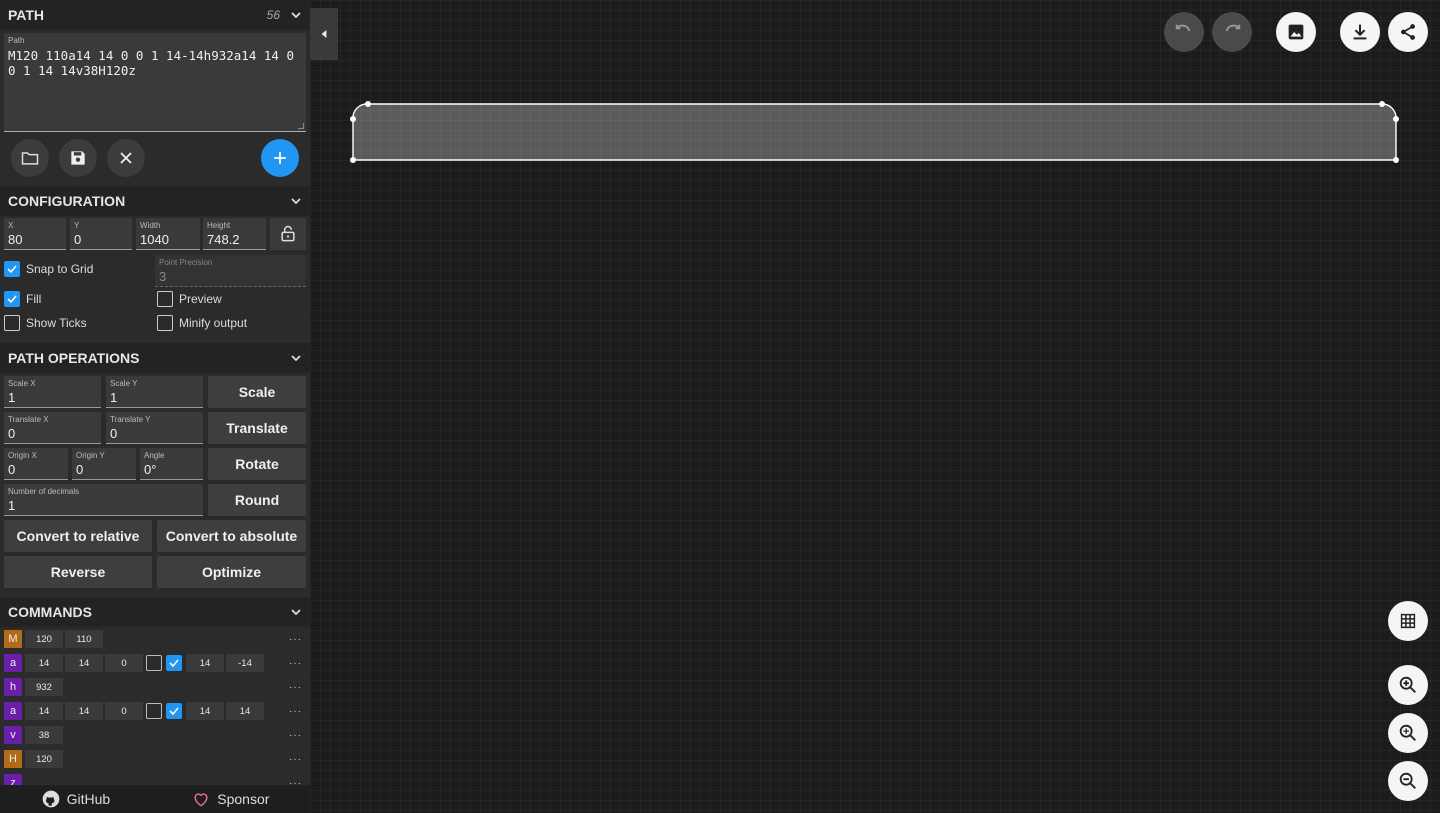 The height and width of the screenshot is (813, 1440). I want to click on clear-button, so click(126, 158).